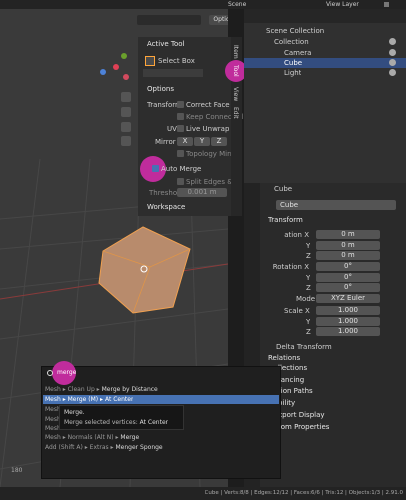 The width and height of the screenshot is (406, 500). I want to click on delta-transform-header: Delta Transform, so click(304, 347).